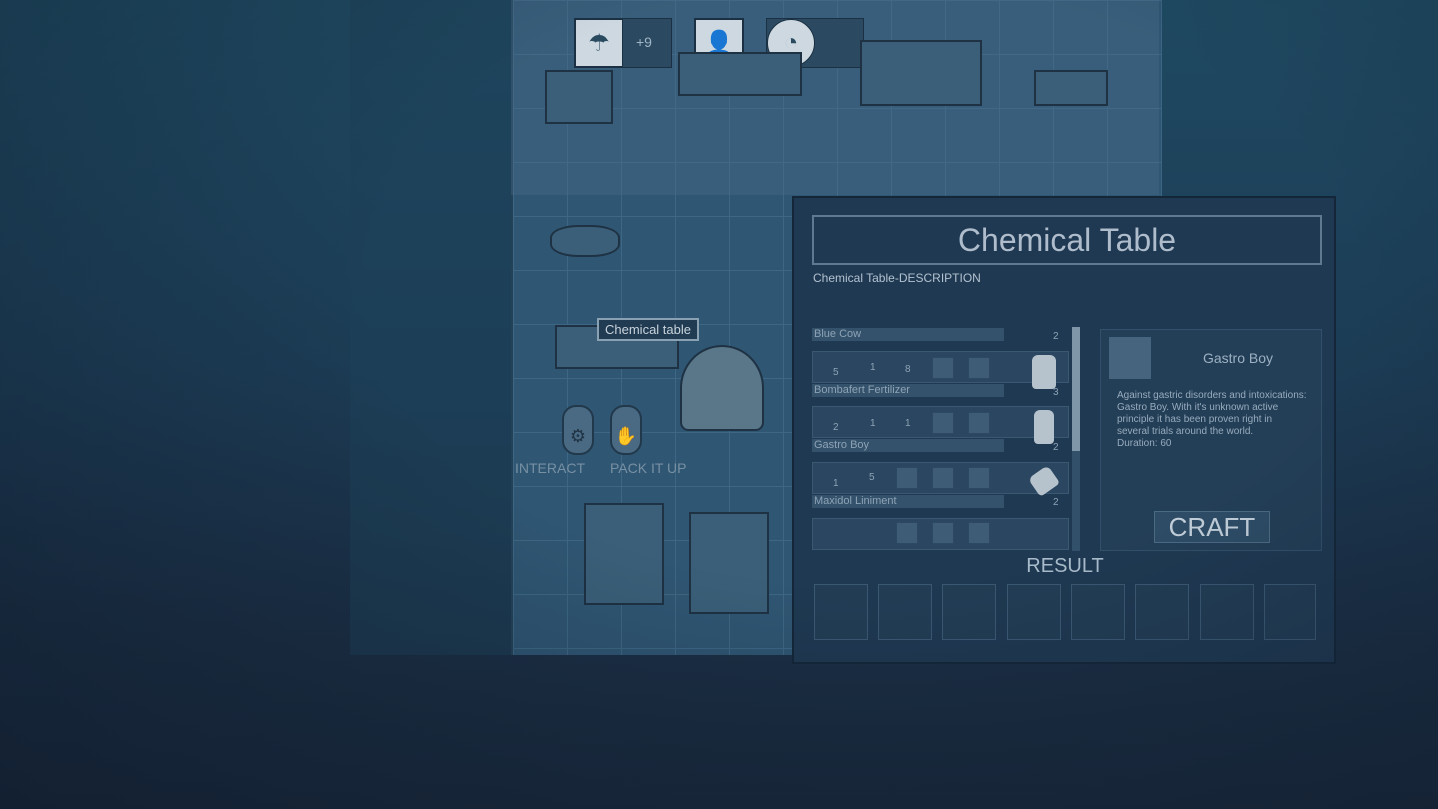 This screenshot has height=809, width=1438. Describe the element at coordinates (1044, 427) in the screenshot. I see `medicine-bottle-icon` at that location.